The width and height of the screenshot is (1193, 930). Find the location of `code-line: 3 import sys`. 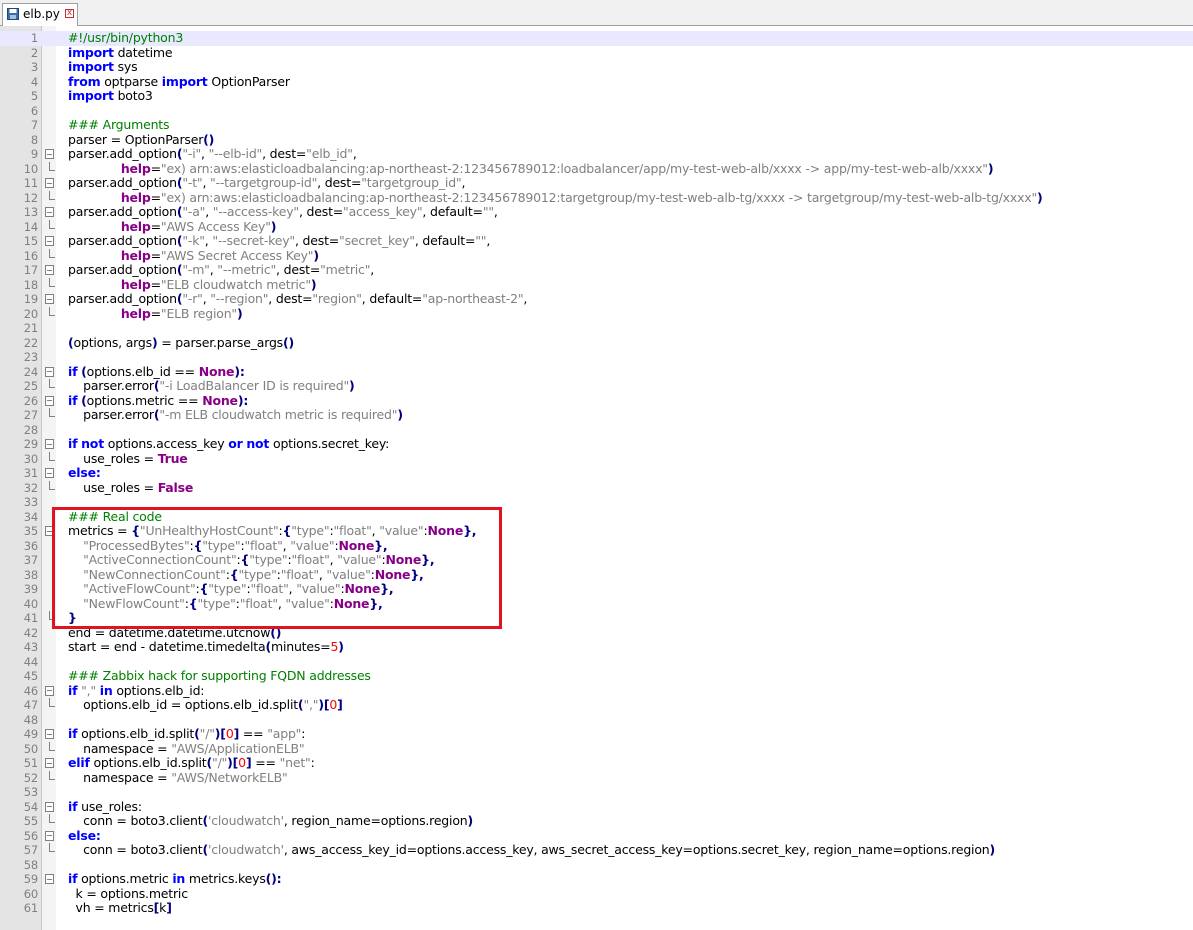

code-line: 3 import sys is located at coordinates (596, 67).